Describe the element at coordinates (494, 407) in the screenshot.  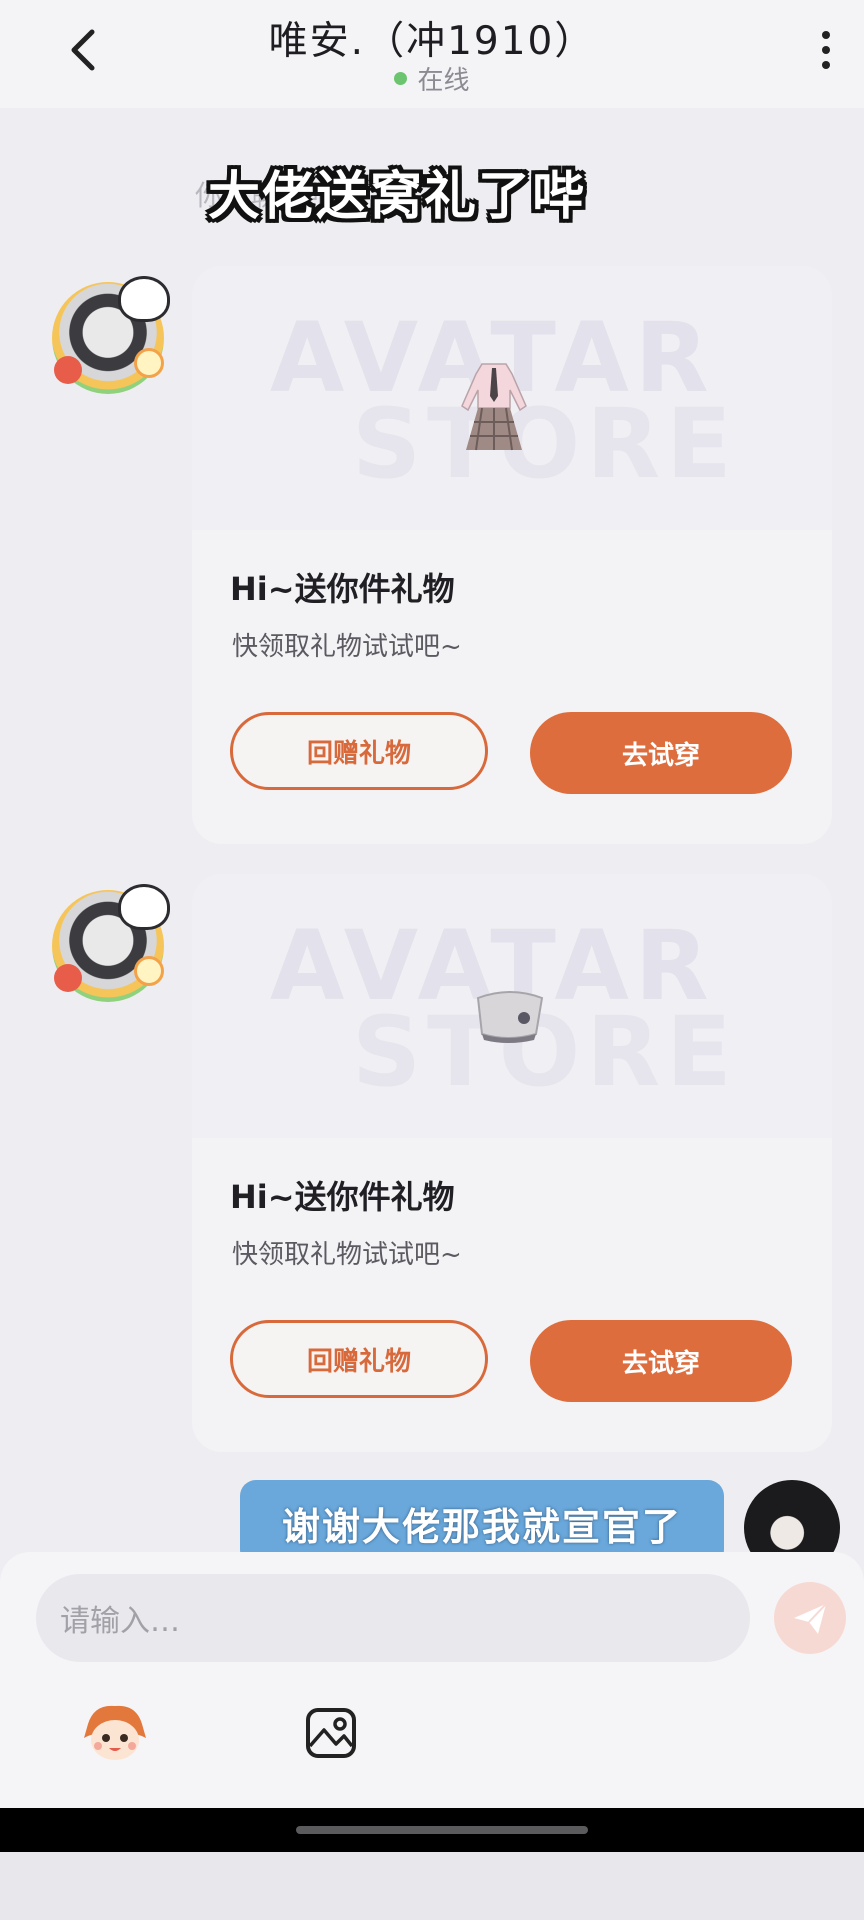
I see `gift-dress-icon` at that location.